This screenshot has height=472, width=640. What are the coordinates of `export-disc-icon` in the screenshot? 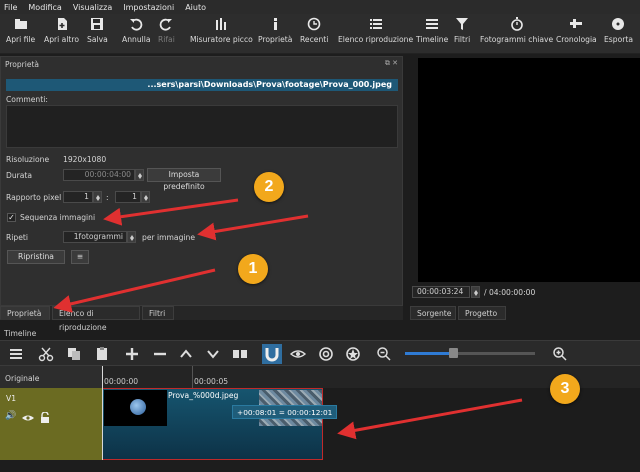 It's located at (618, 24).